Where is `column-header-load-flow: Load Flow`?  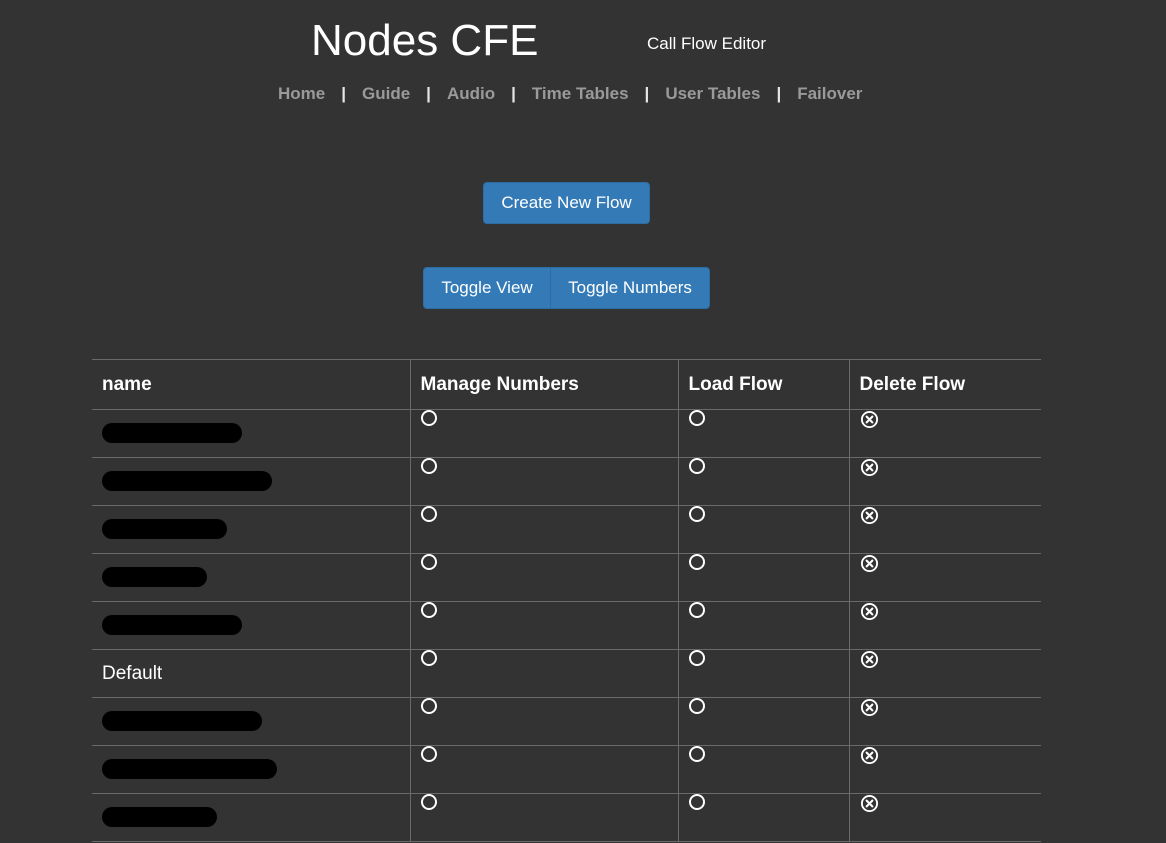
column-header-load-flow: Load Flow is located at coordinates (763, 384).